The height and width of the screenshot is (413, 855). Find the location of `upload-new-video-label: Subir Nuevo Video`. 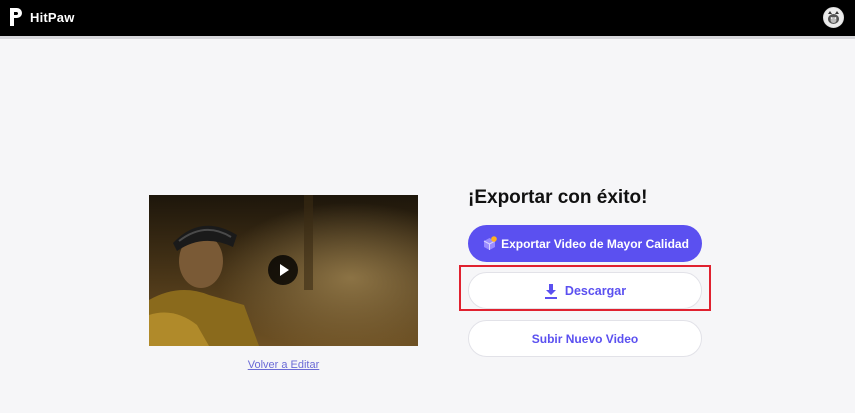

upload-new-video-label: Subir Nuevo Video is located at coordinates (585, 338).